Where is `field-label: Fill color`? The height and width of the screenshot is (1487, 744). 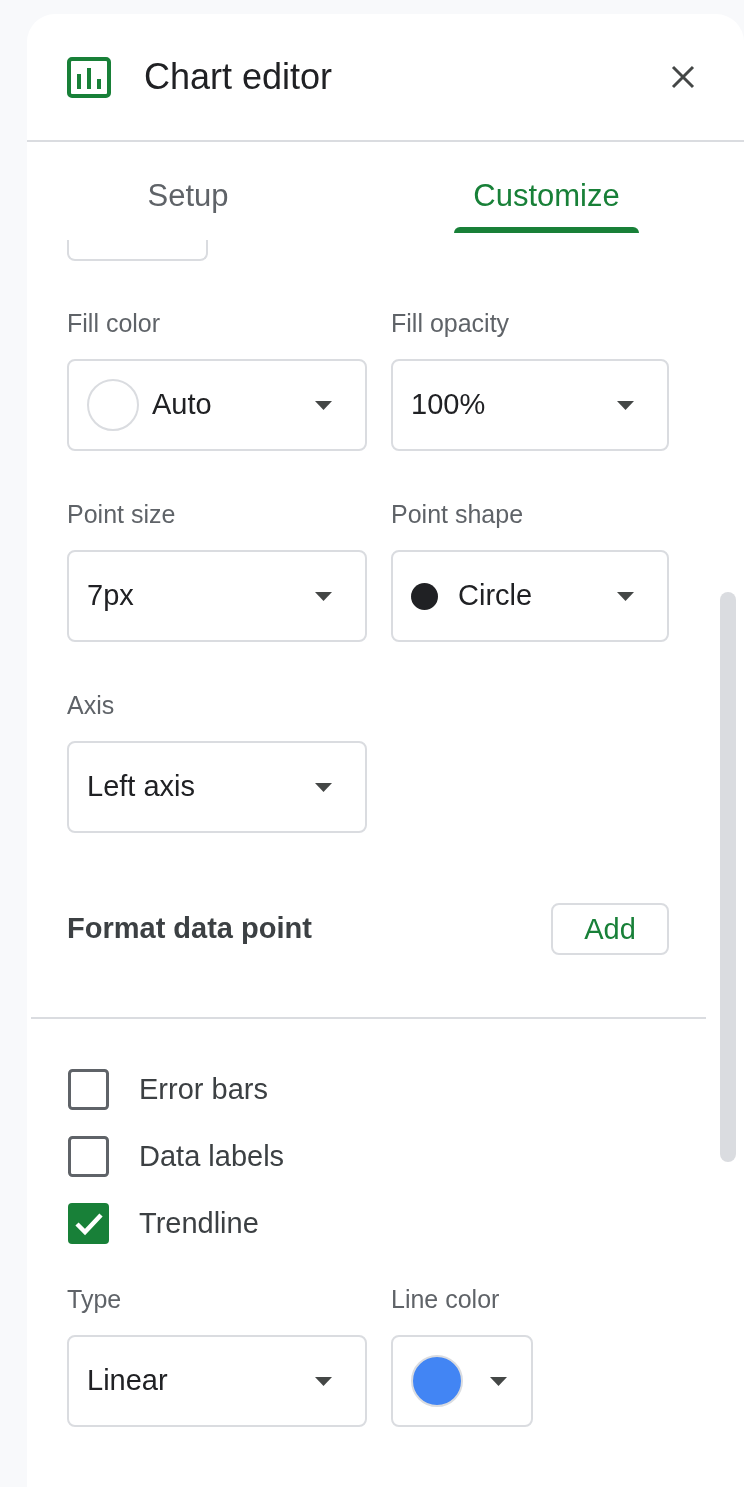 field-label: Fill color is located at coordinates (114, 323).